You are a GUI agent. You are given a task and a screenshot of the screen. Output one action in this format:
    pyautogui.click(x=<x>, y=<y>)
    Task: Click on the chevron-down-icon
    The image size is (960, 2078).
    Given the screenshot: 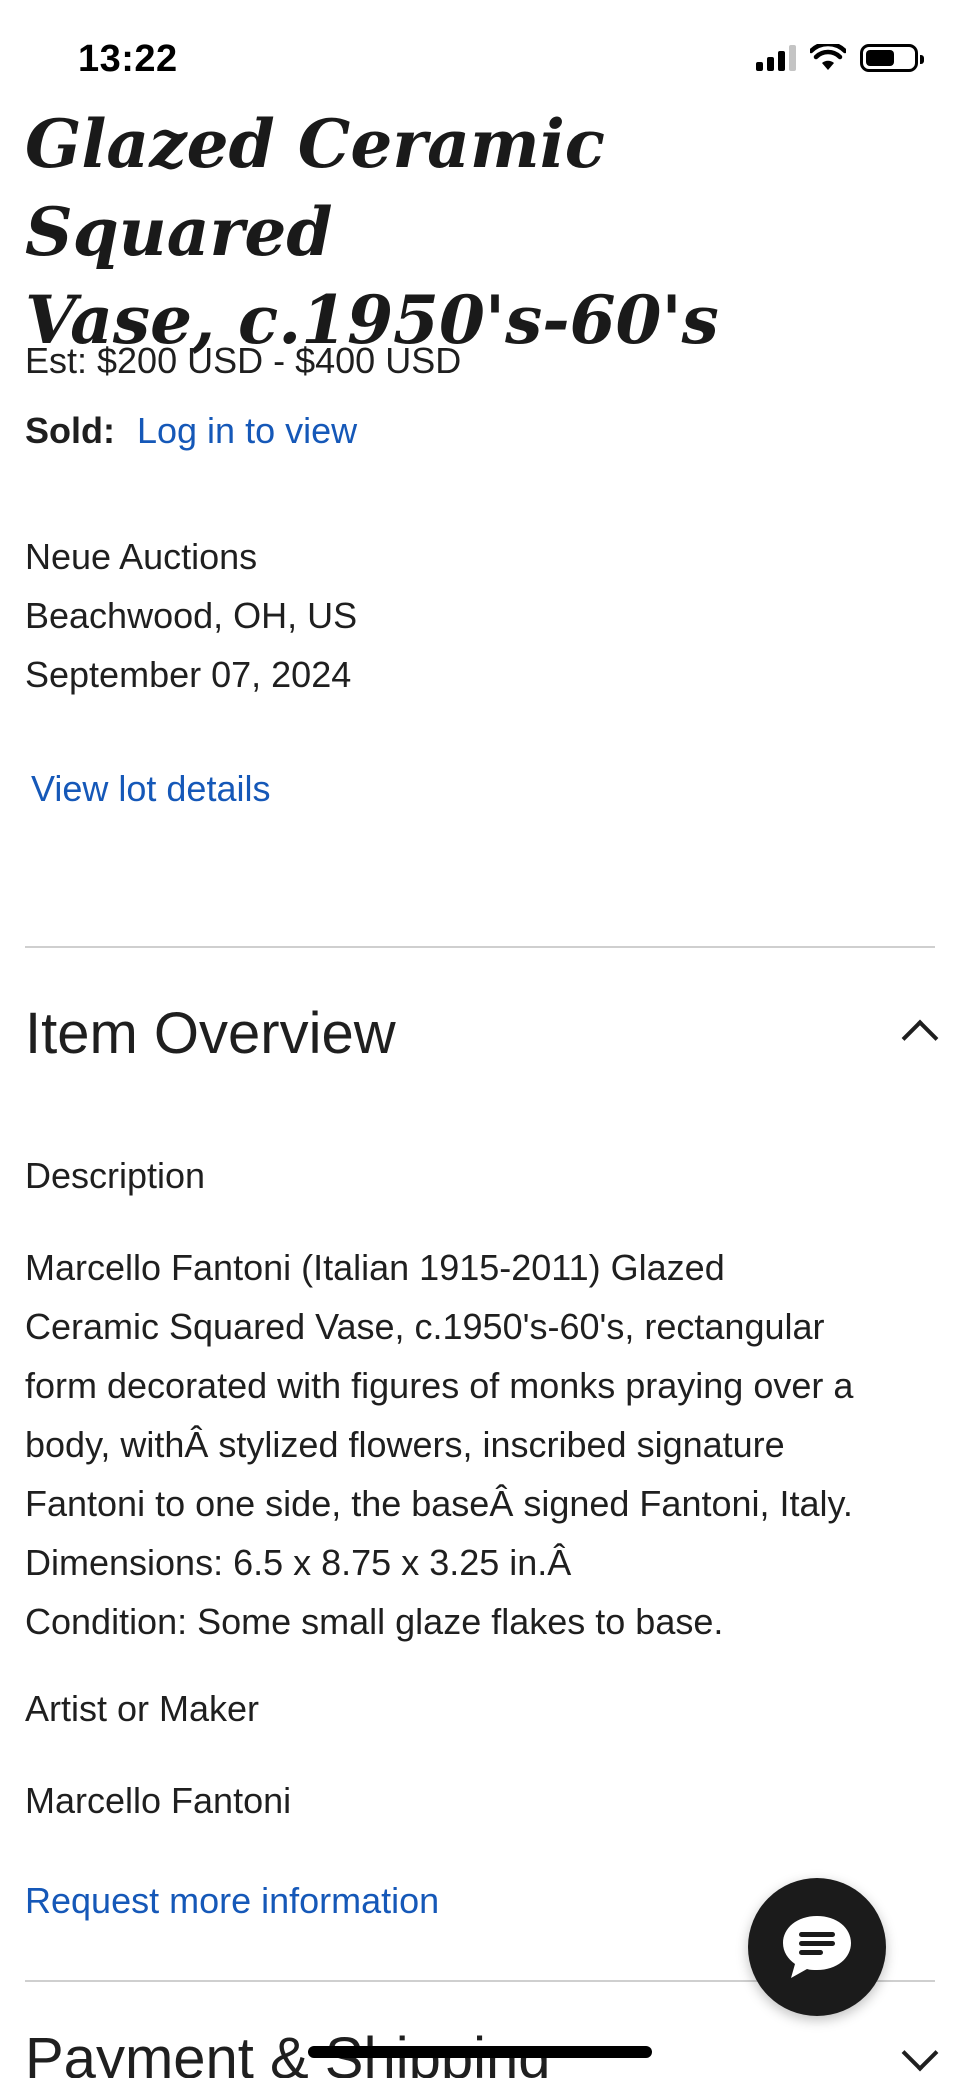 What is the action you would take?
    pyautogui.click(x=920, y=2053)
    